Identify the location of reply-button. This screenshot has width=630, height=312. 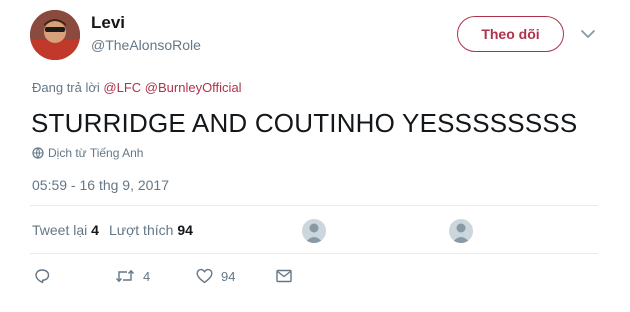
(42, 276).